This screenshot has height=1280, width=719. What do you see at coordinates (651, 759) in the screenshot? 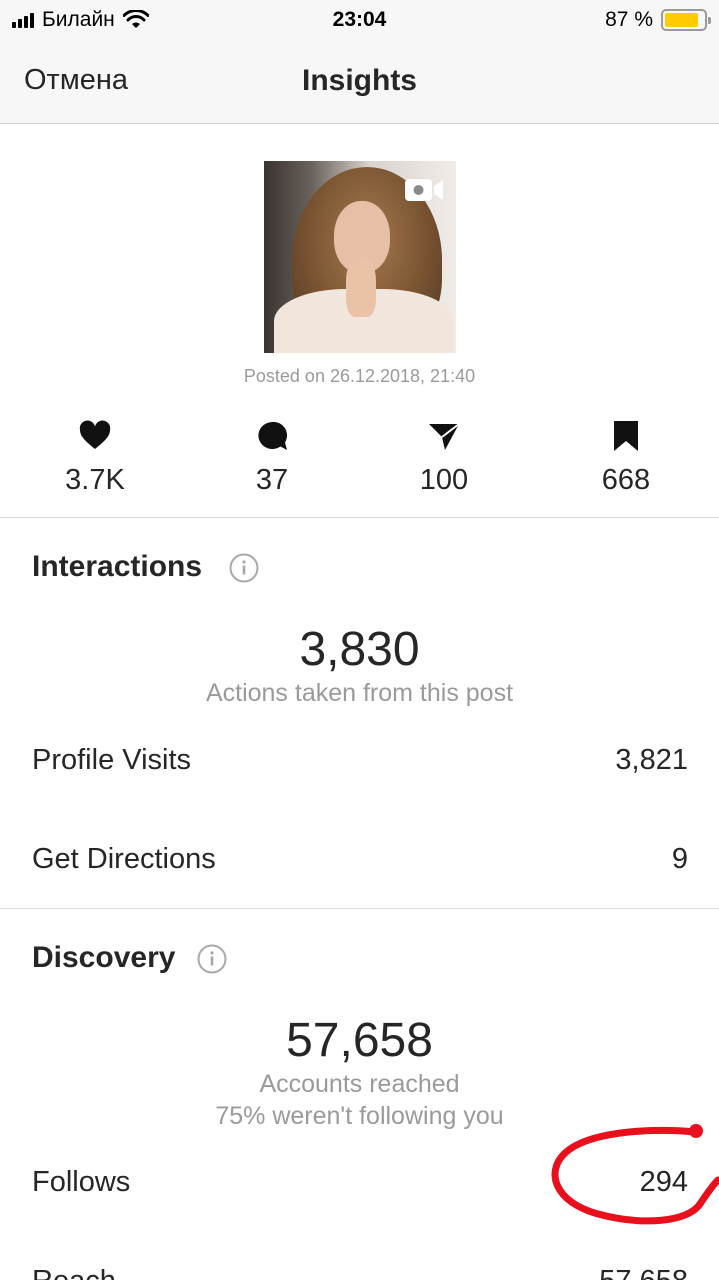
I see `row-value: 3,821` at bounding box center [651, 759].